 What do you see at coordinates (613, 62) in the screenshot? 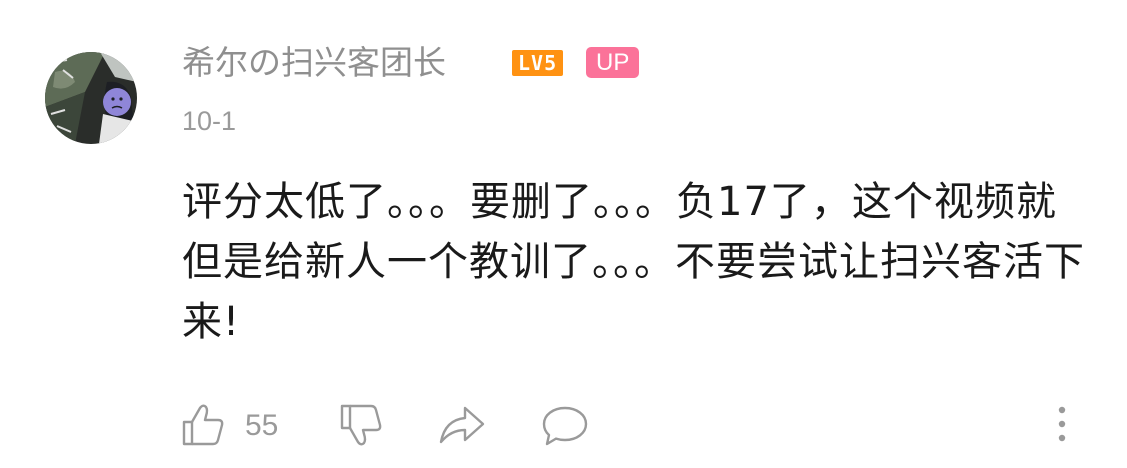
I see `up-badge: UP` at bounding box center [613, 62].